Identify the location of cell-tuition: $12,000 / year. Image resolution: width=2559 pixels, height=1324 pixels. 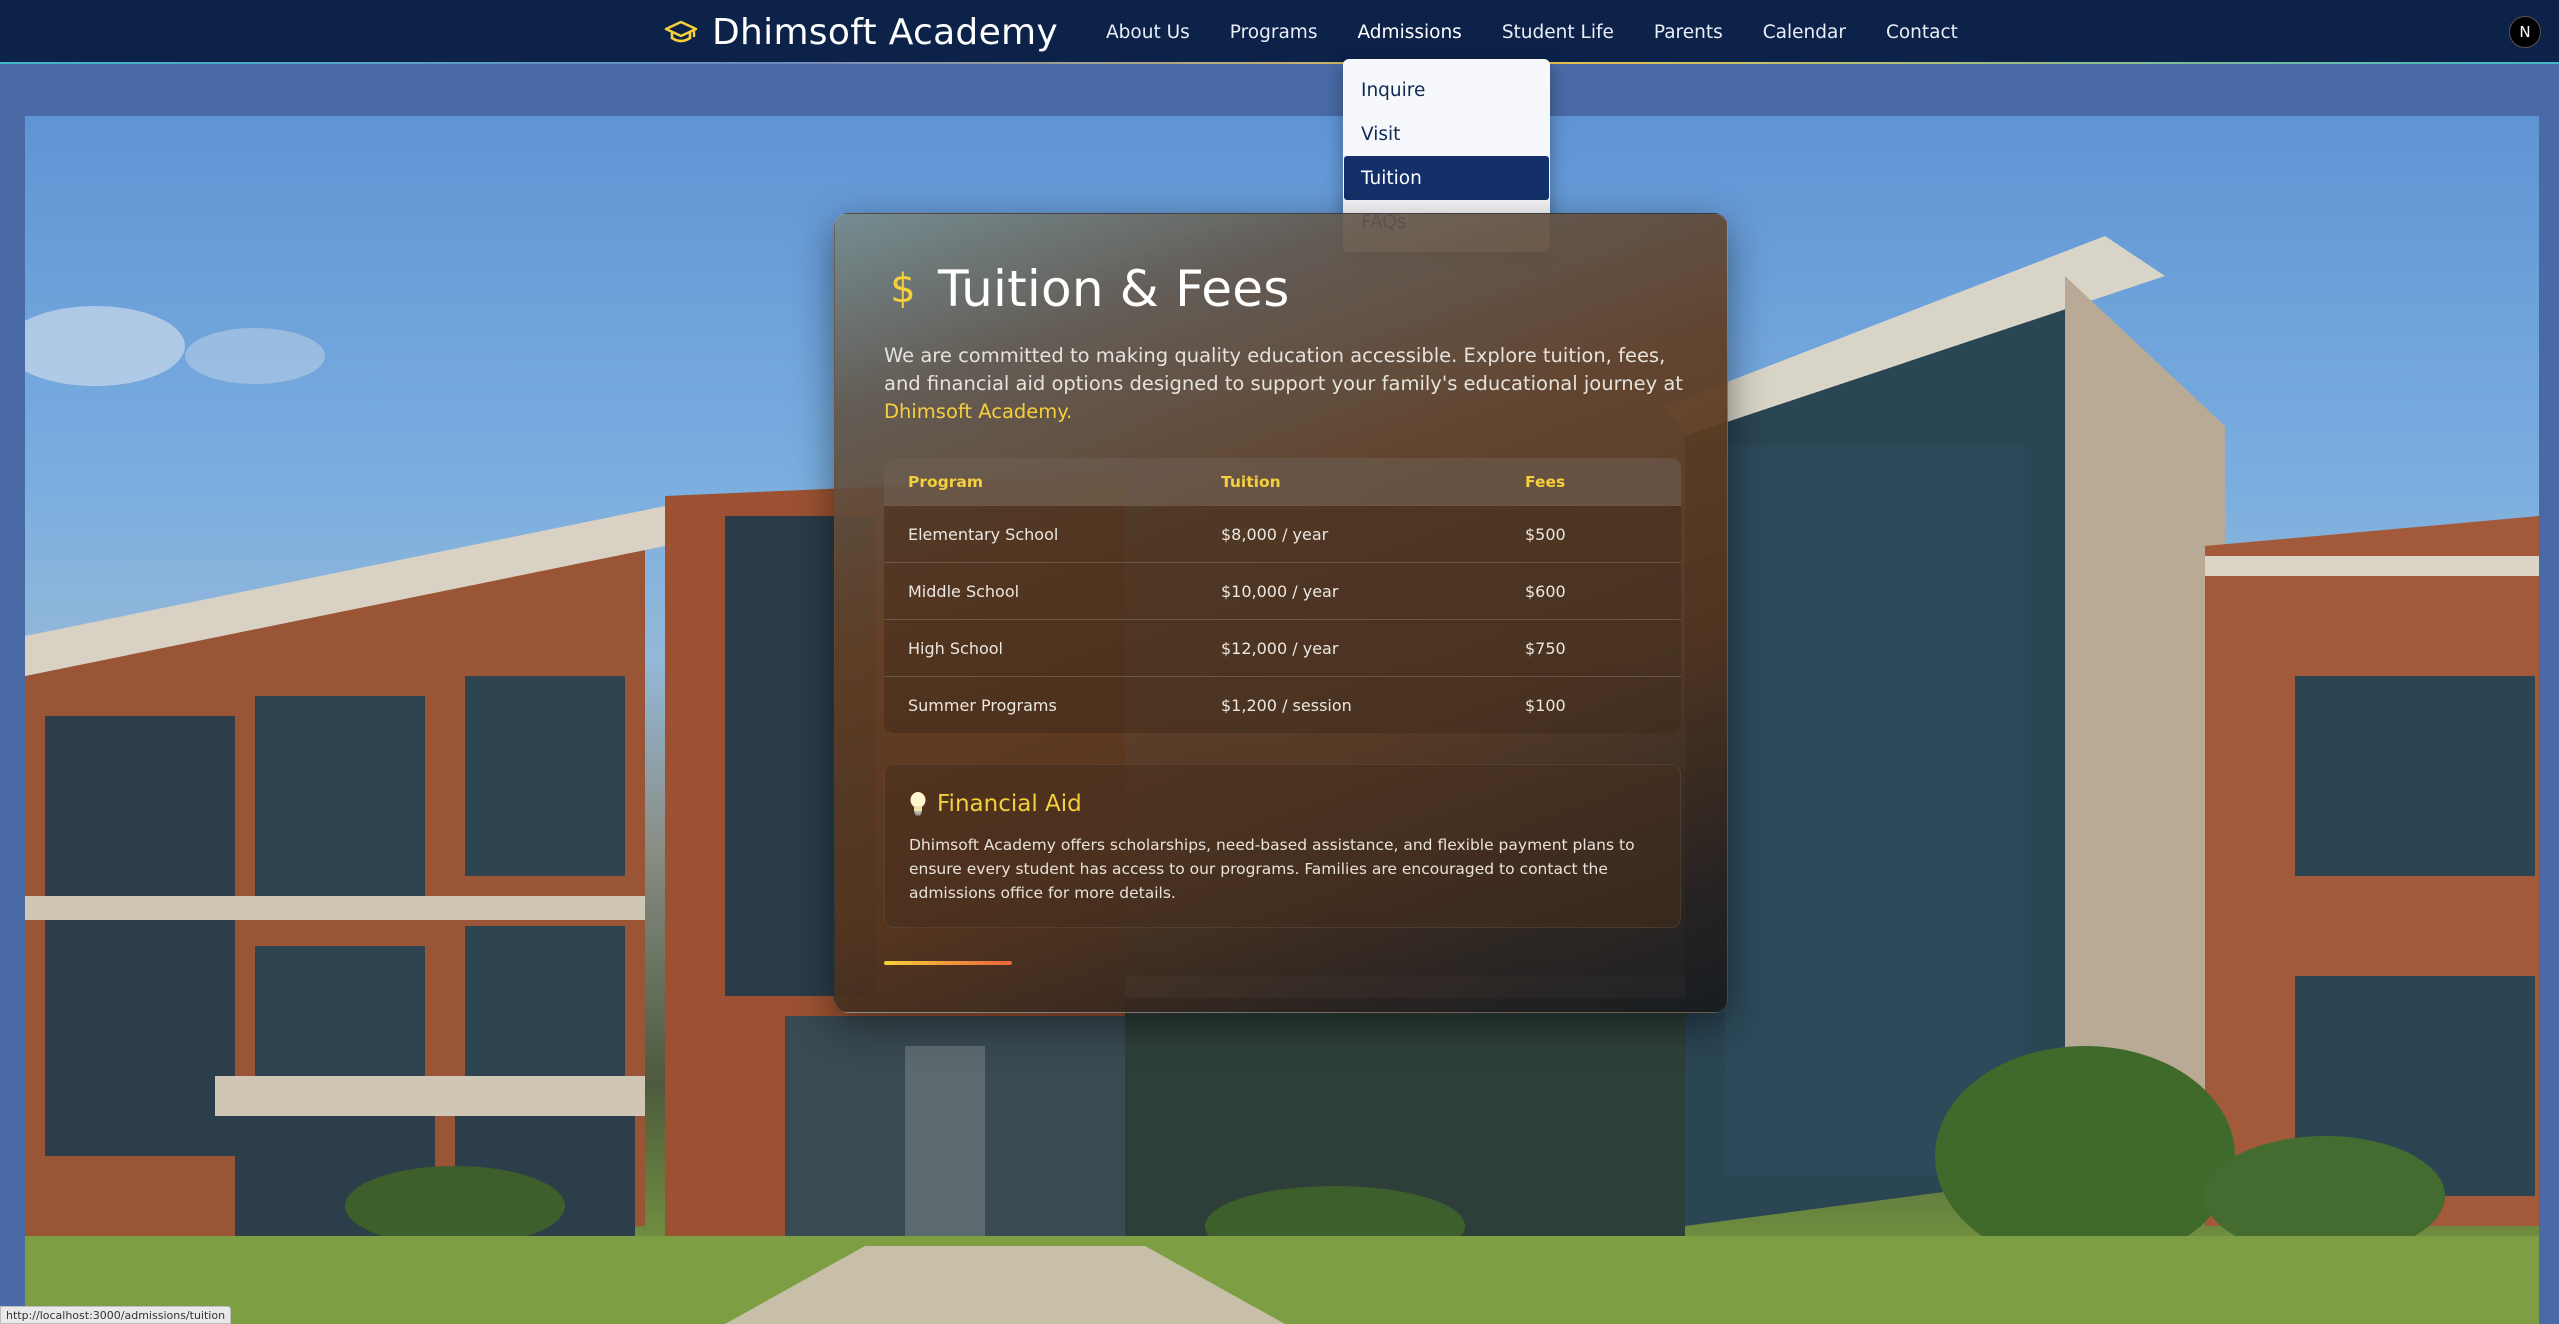
(1280, 648).